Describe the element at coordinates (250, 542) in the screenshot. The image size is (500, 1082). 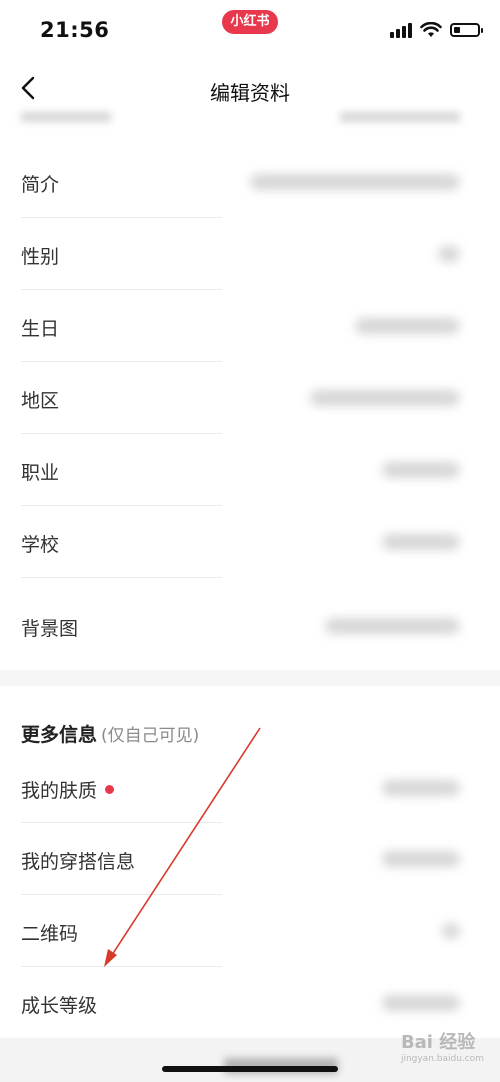
I see `row-school: 学校` at that location.